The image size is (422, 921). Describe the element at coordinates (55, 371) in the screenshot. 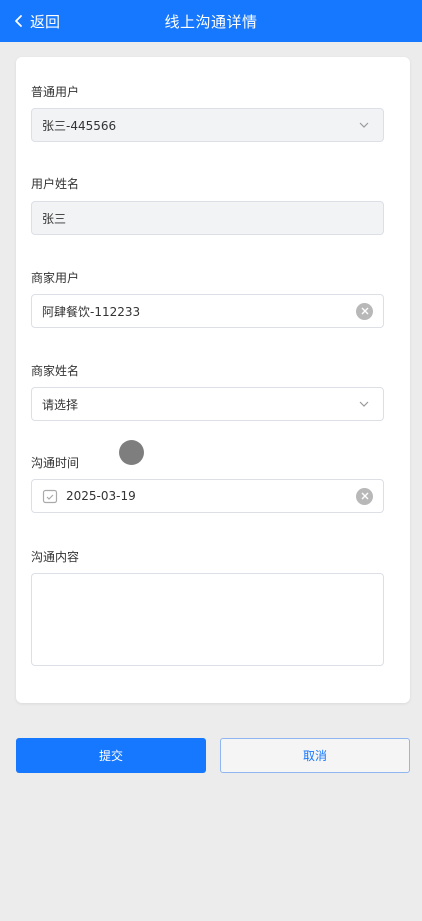

I see `merchant-name-label: 商家姓名` at that location.